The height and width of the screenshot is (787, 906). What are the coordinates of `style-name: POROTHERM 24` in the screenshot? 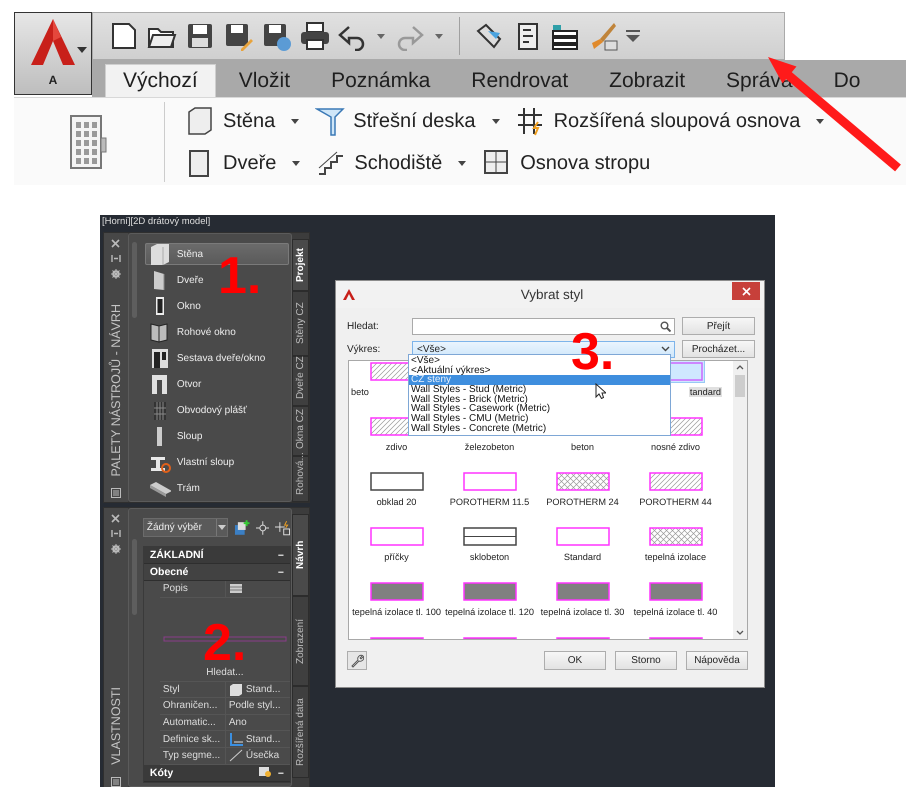 It's located at (582, 502).